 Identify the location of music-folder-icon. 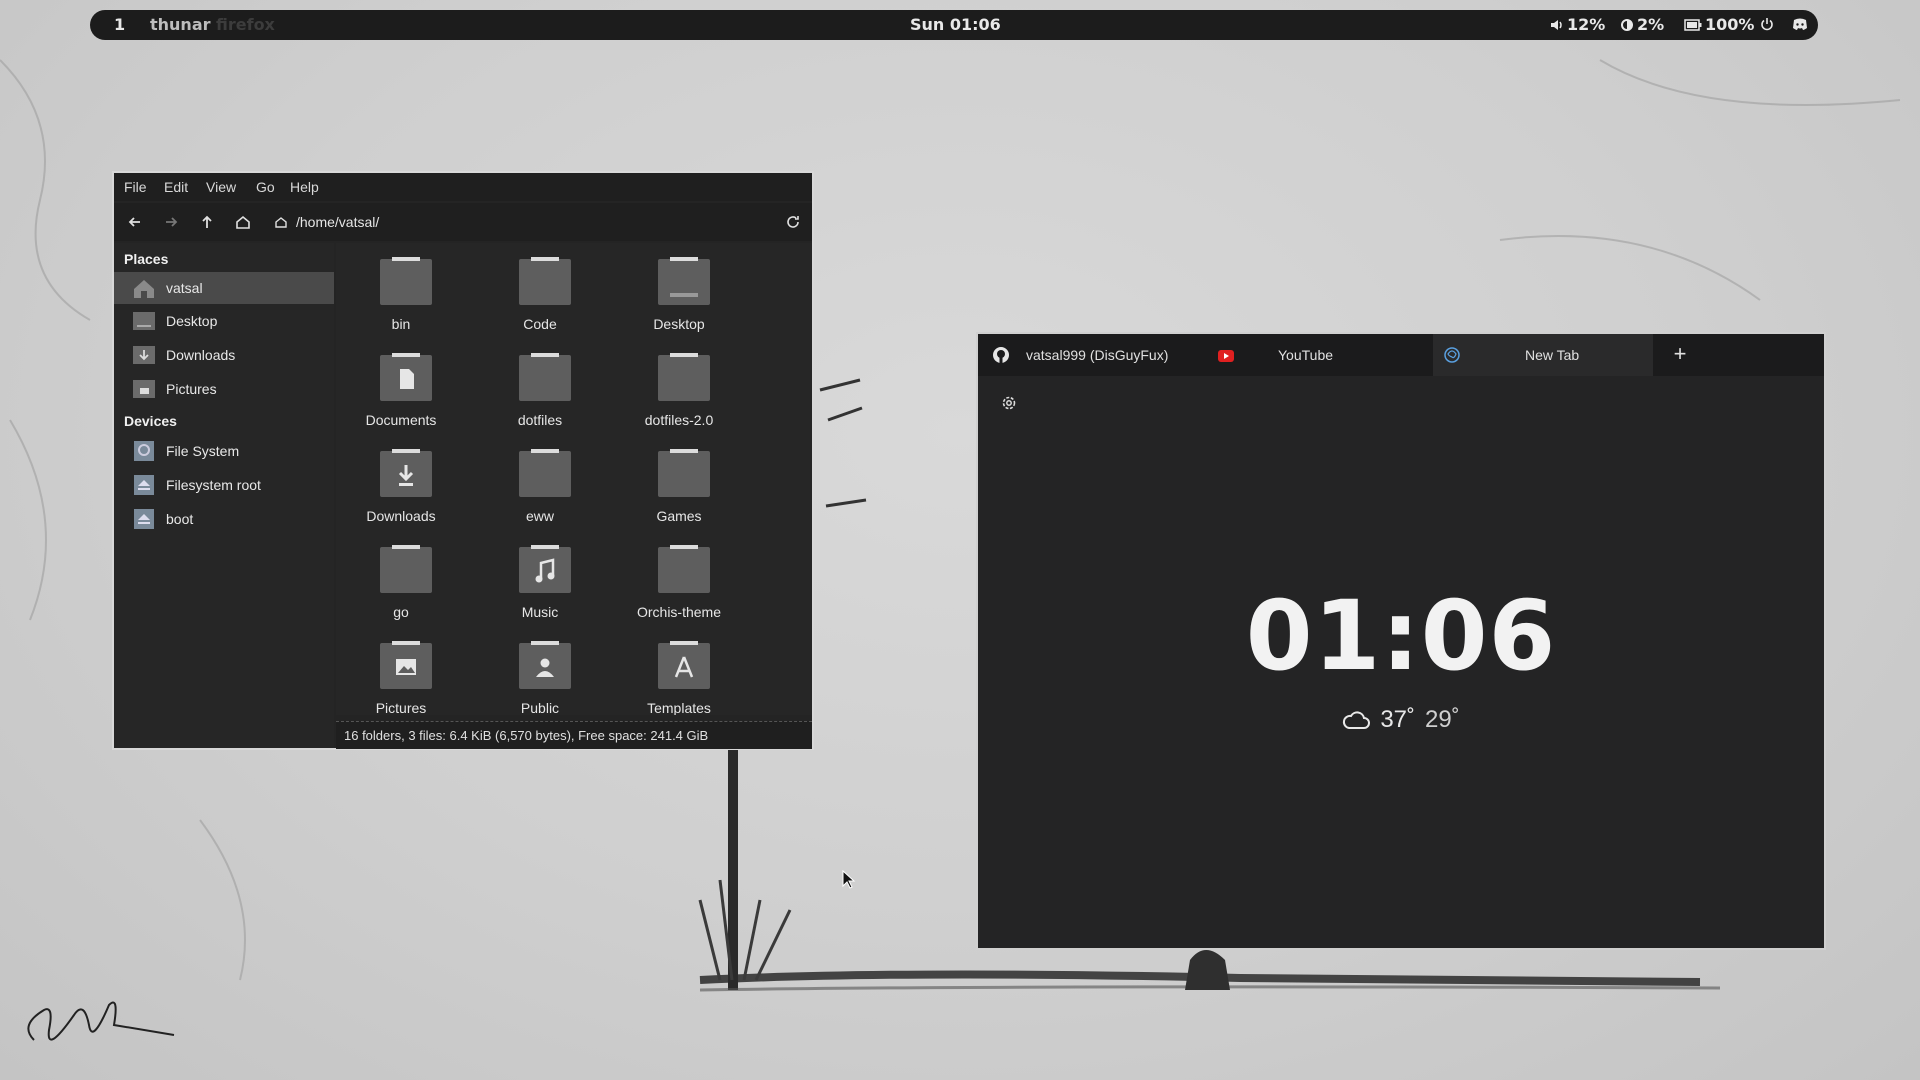
(545, 569).